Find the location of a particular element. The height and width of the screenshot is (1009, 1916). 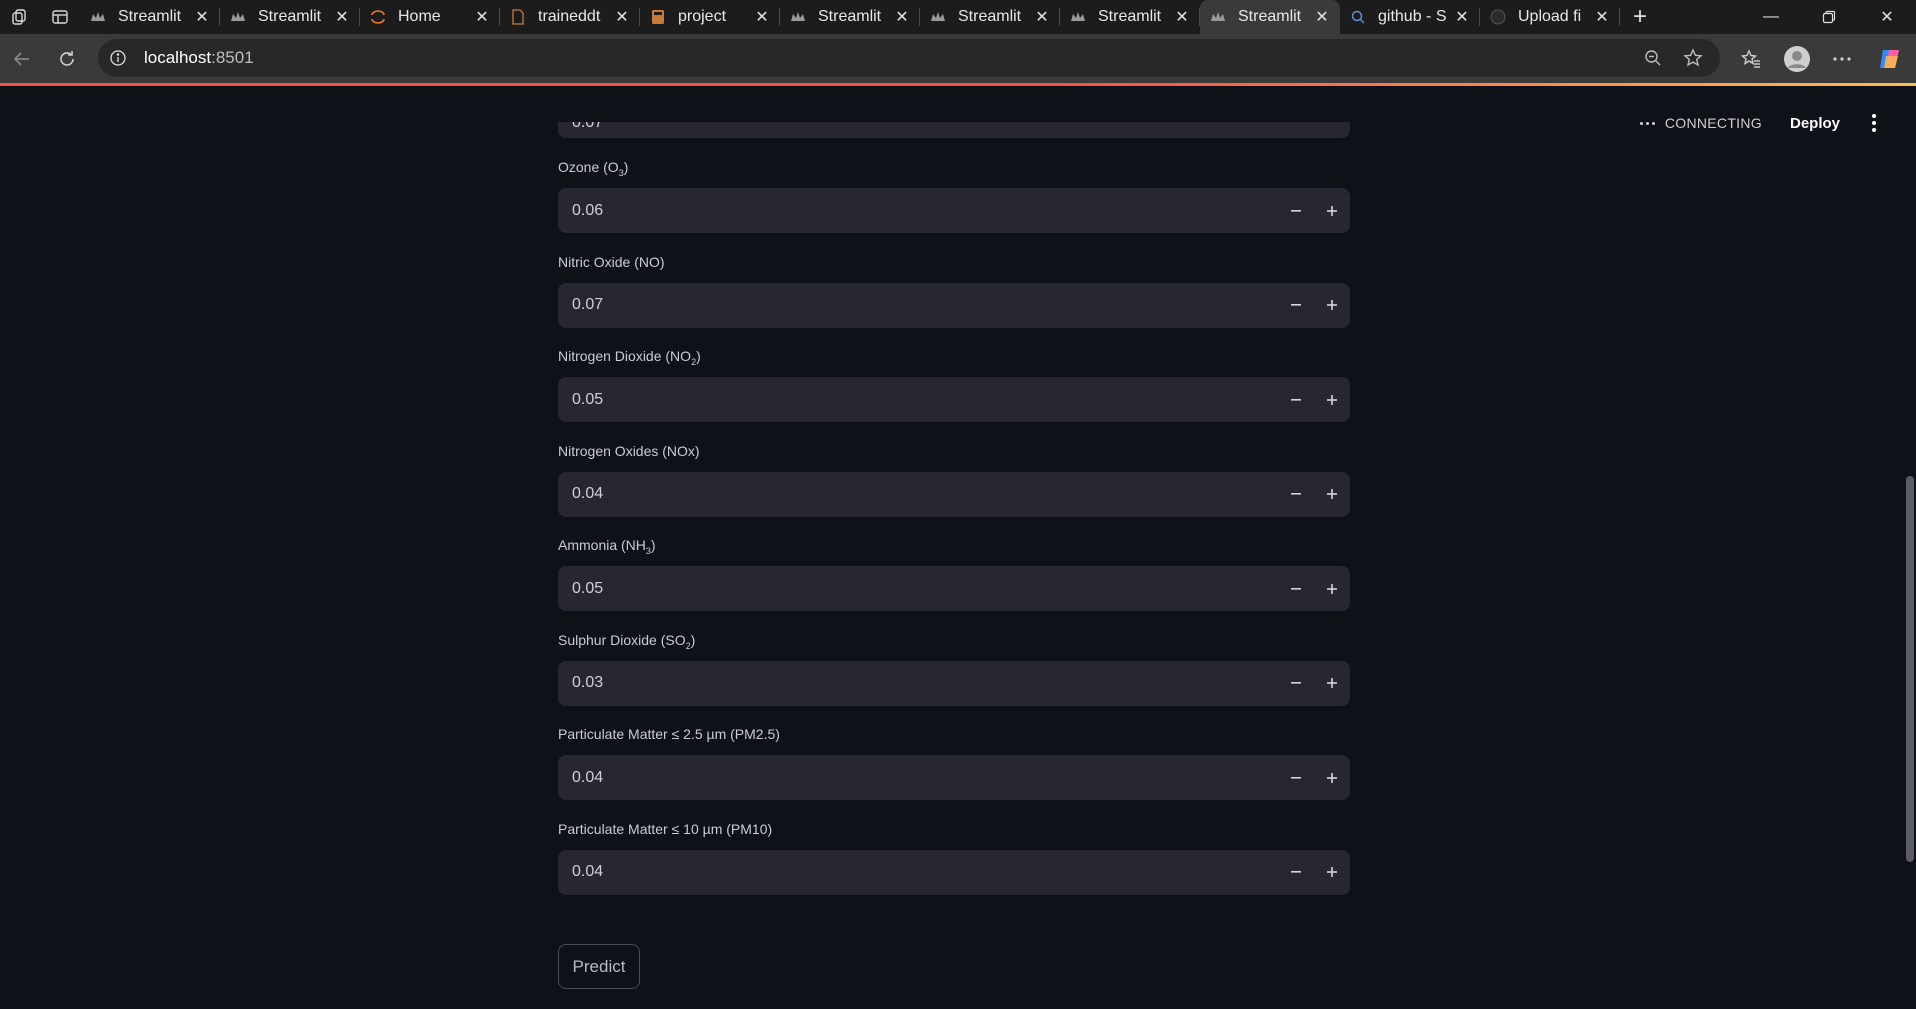

number-input-field: Ozone (O3) 0.06 is located at coordinates (954, 195).